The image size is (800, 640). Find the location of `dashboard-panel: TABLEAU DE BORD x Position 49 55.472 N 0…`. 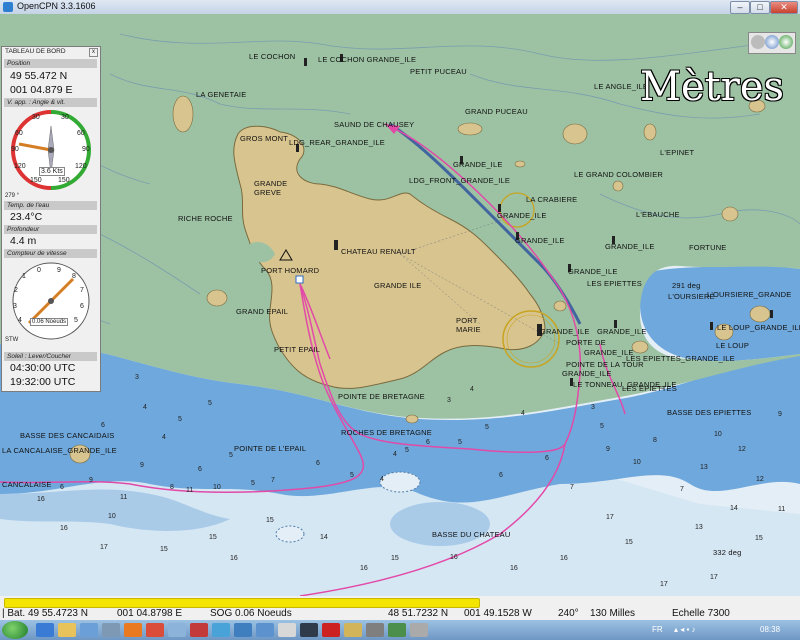

dashboard-panel: TABLEAU DE BORD x Position 49 55.472 N 0… is located at coordinates (51, 219).